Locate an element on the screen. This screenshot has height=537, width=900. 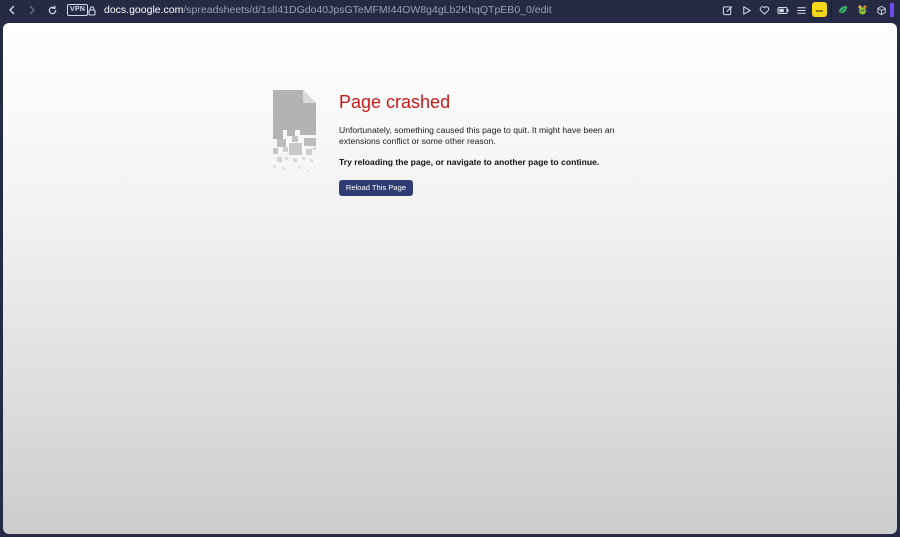
reload-icon is located at coordinates (52, 9).